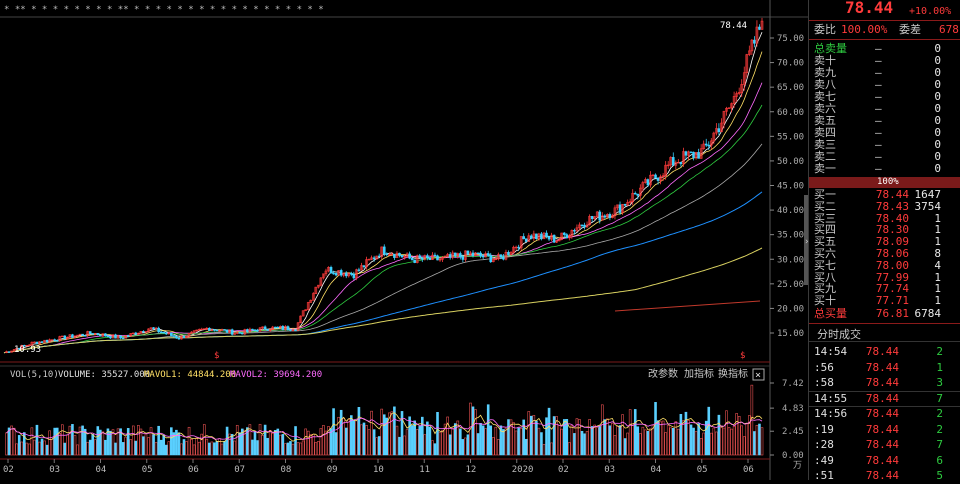 This screenshot has width=960, height=484. I want to click on vol-label: VOLUME: 35527.000, so click(104, 375).